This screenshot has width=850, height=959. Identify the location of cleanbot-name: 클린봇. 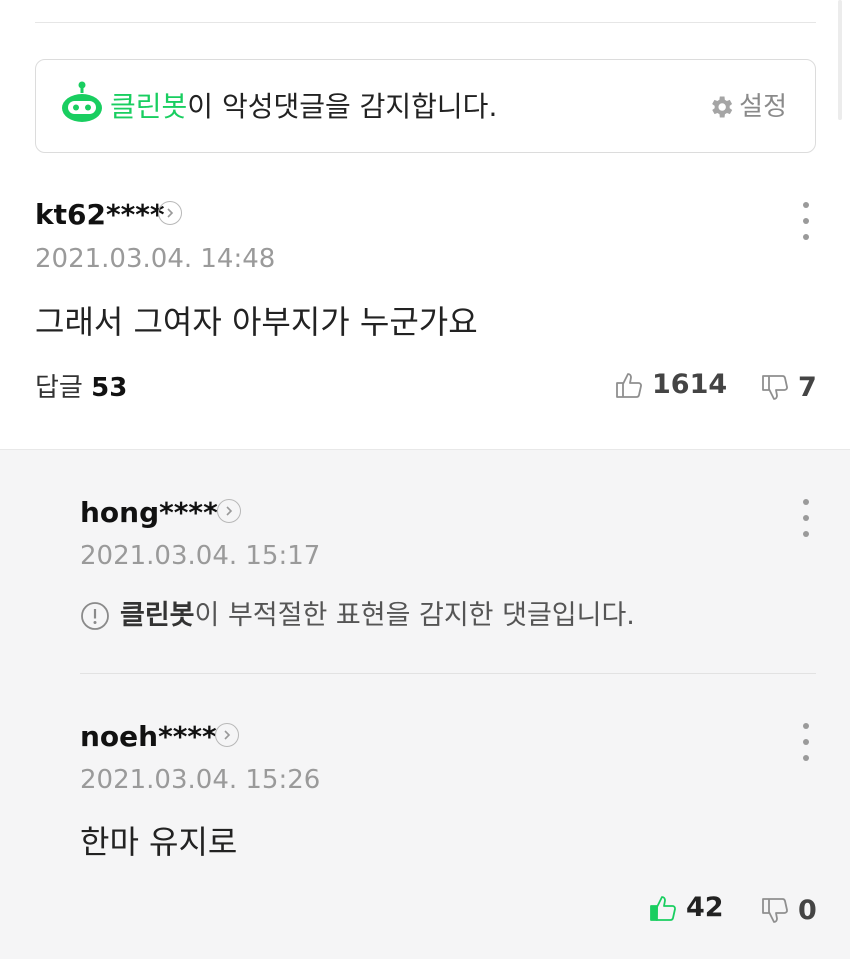
(149, 106).